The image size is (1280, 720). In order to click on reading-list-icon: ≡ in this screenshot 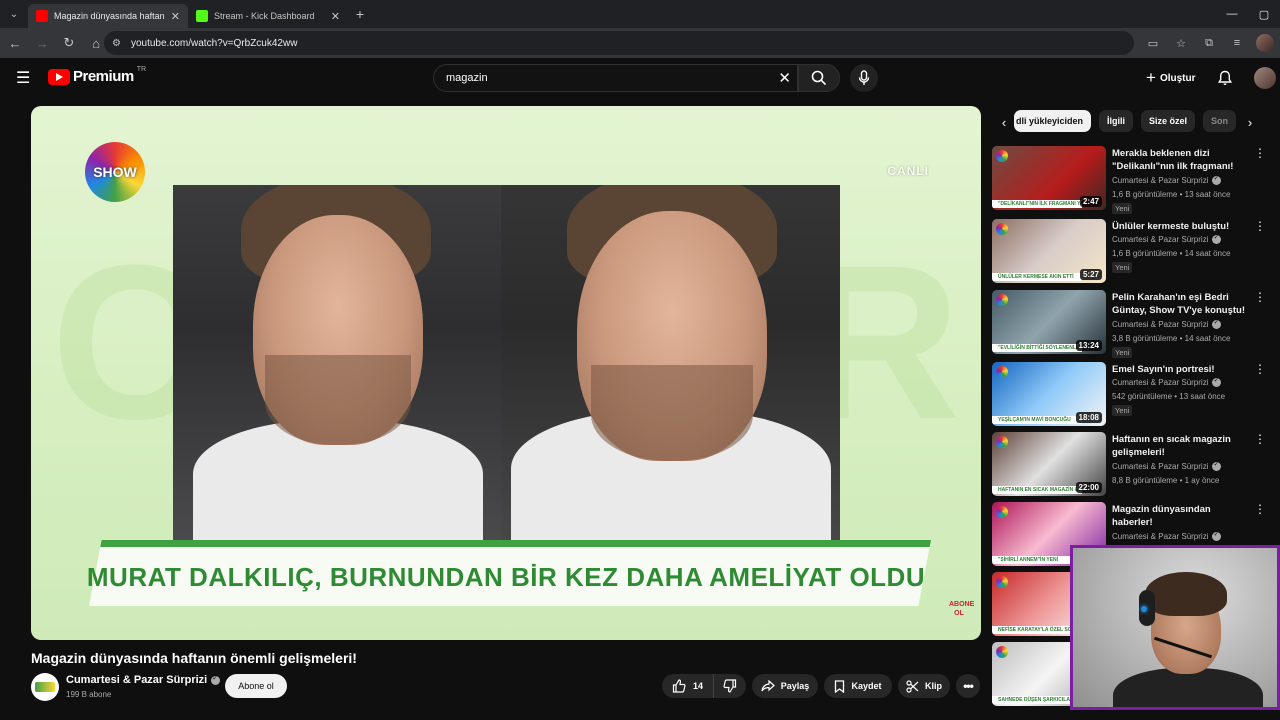, I will do `click(1237, 43)`.